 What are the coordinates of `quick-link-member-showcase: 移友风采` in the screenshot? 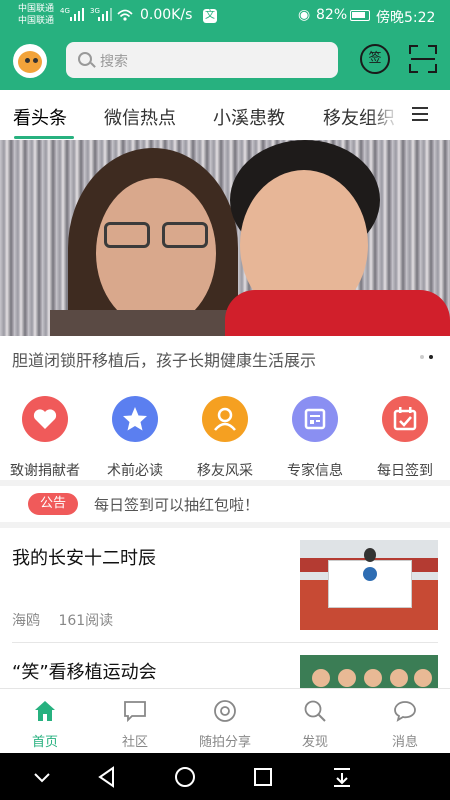 It's located at (225, 436).